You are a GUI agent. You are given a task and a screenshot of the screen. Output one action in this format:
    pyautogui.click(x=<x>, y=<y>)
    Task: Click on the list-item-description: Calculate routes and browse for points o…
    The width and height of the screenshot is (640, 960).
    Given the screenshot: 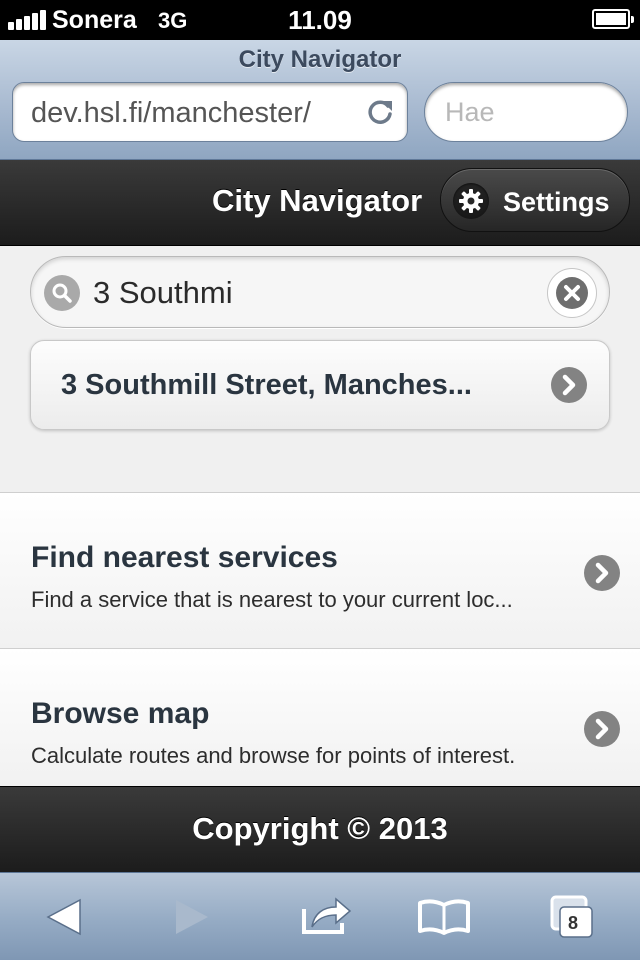 What is the action you would take?
    pyautogui.click(x=273, y=755)
    